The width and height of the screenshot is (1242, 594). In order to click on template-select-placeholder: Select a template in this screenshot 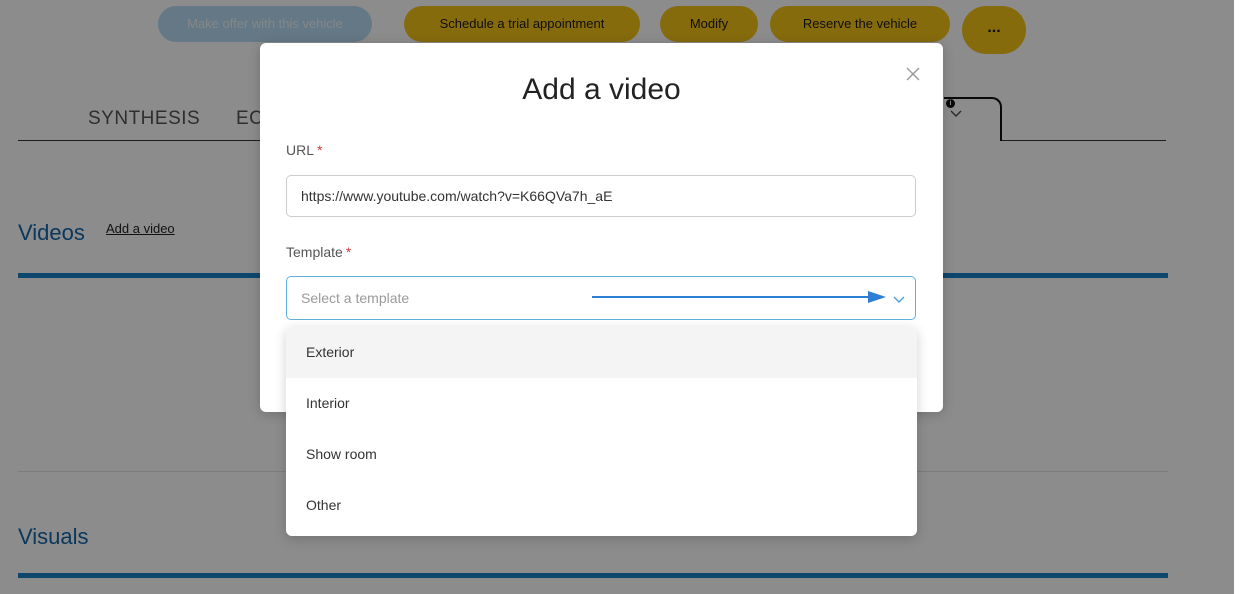, I will do `click(355, 298)`.